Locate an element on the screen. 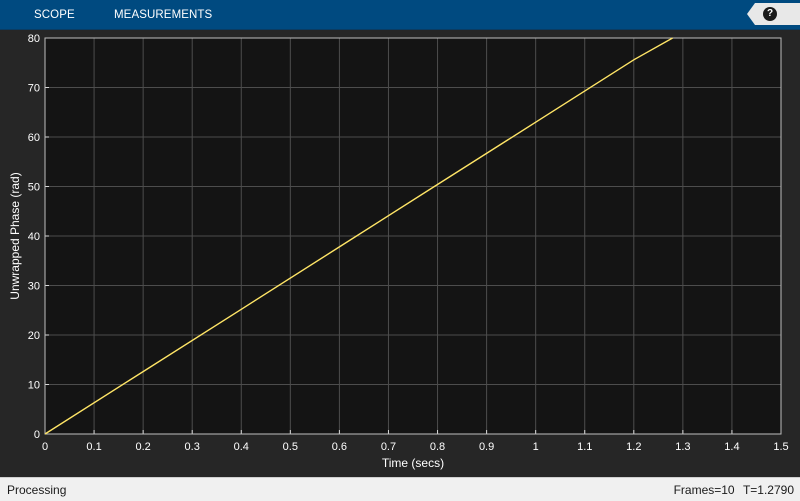 Image resolution: width=800 pixels, height=501 pixels. y-tick-label: 10 is located at coordinates (34, 386).